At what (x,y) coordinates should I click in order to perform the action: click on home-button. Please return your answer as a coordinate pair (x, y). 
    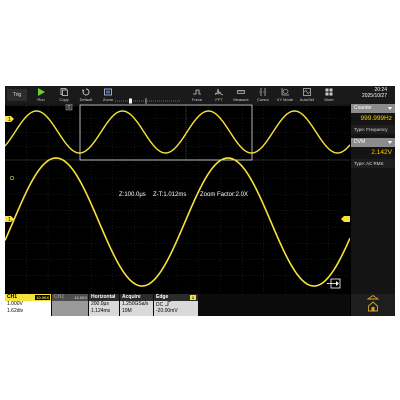
    Looking at the image, I should click on (373, 305).